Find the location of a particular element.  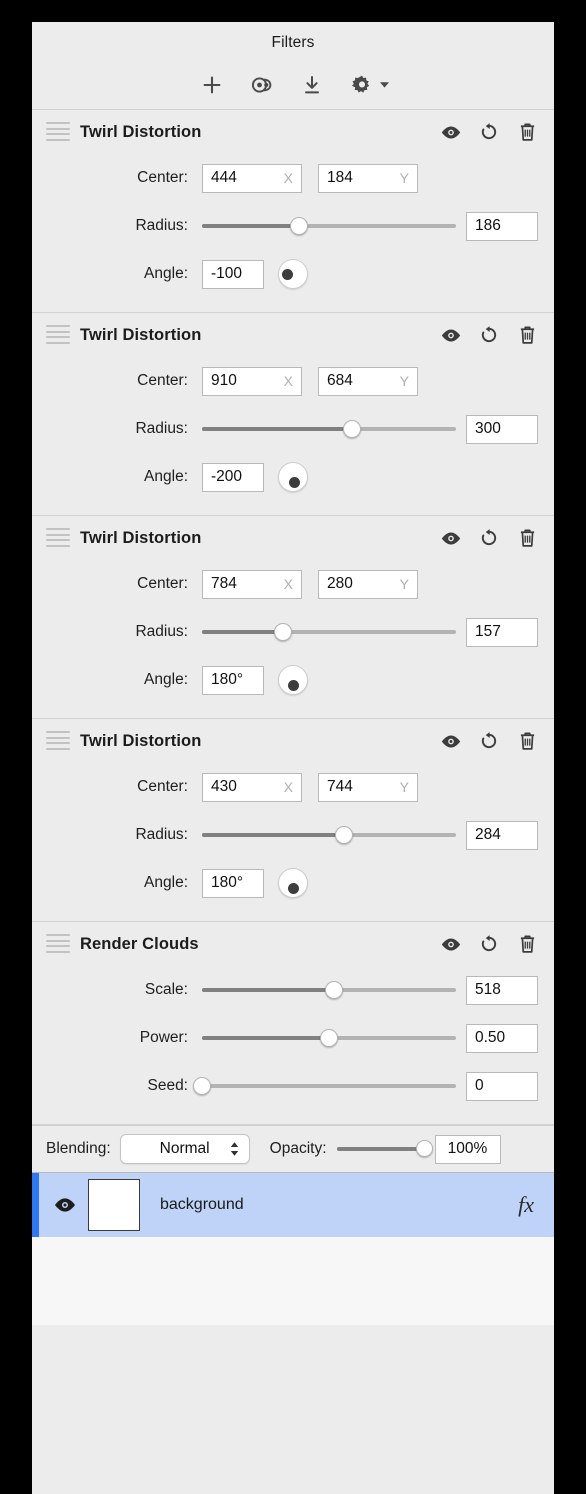

clone-icon is located at coordinates (262, 85).